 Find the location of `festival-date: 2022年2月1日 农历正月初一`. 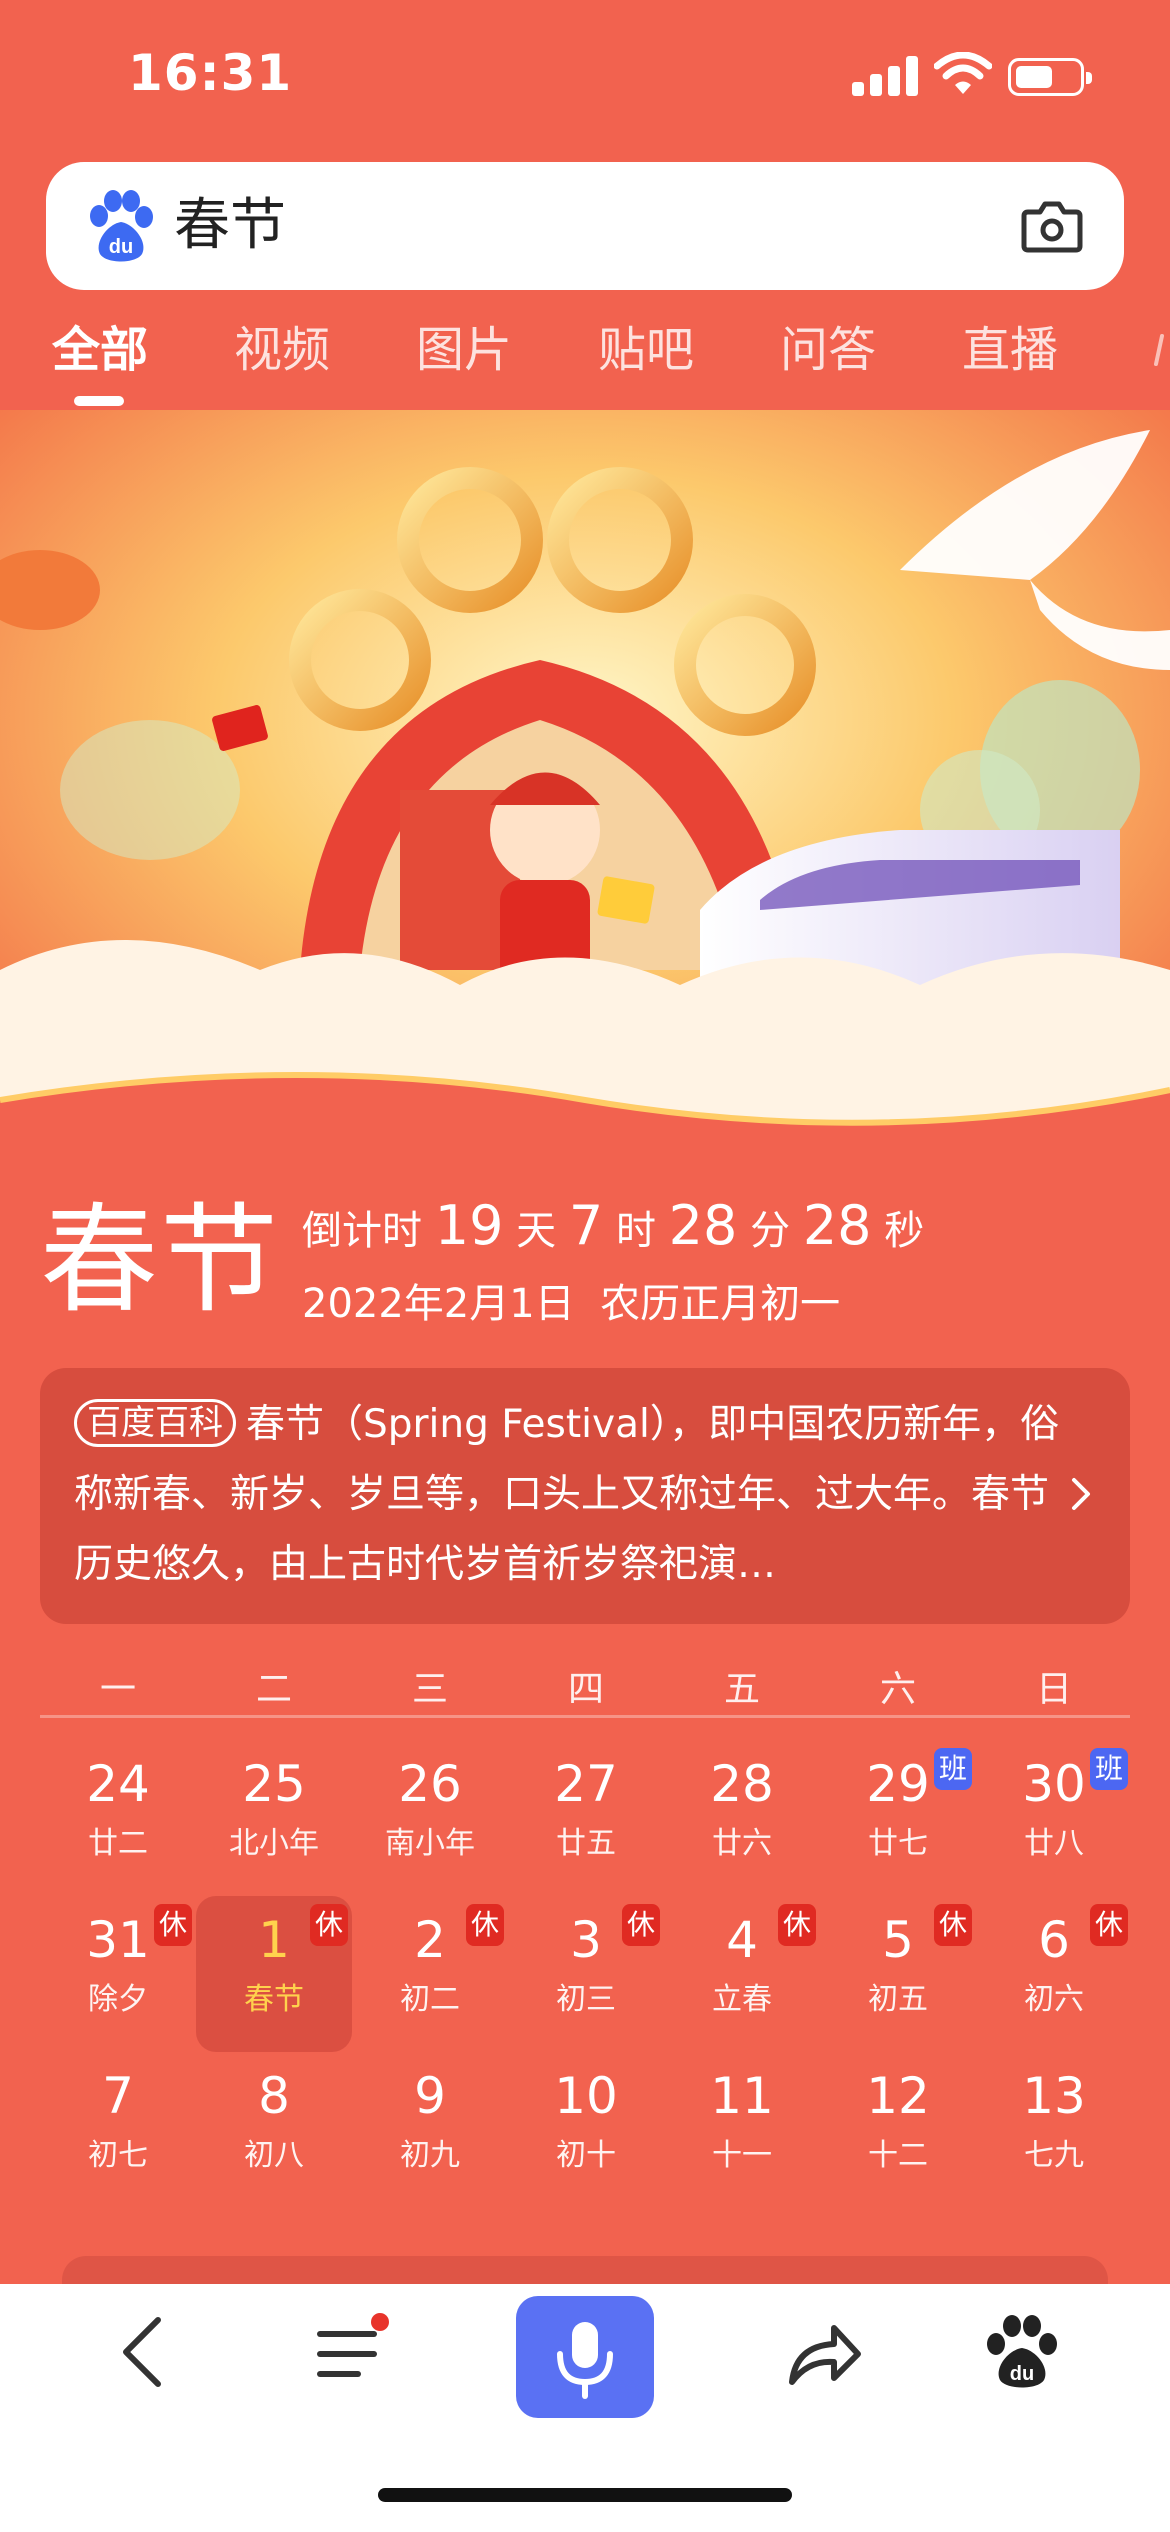

festival-date: 2022年2月1日 农历正月初一 is located at coordinates (571, 1304).